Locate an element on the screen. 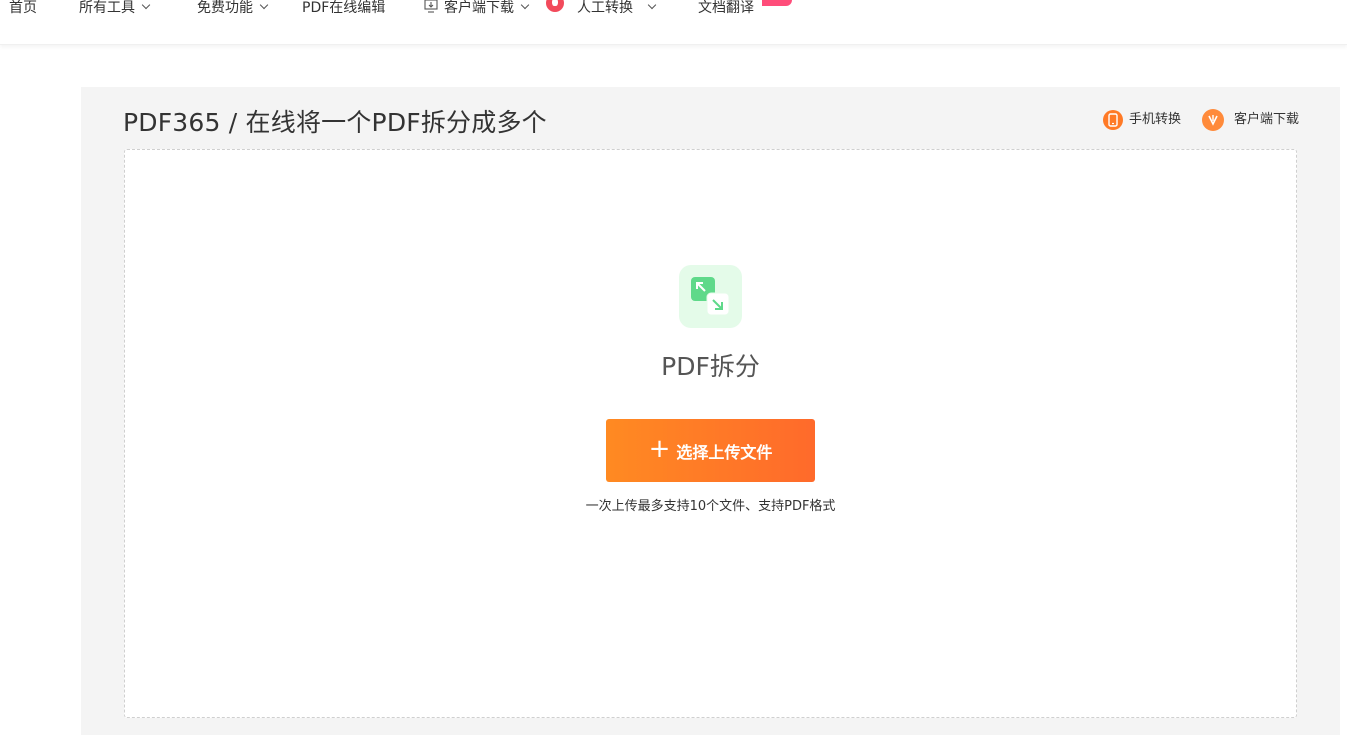 The image size is (1347, 735). phone-icon is located at coordinates (1113, 120).